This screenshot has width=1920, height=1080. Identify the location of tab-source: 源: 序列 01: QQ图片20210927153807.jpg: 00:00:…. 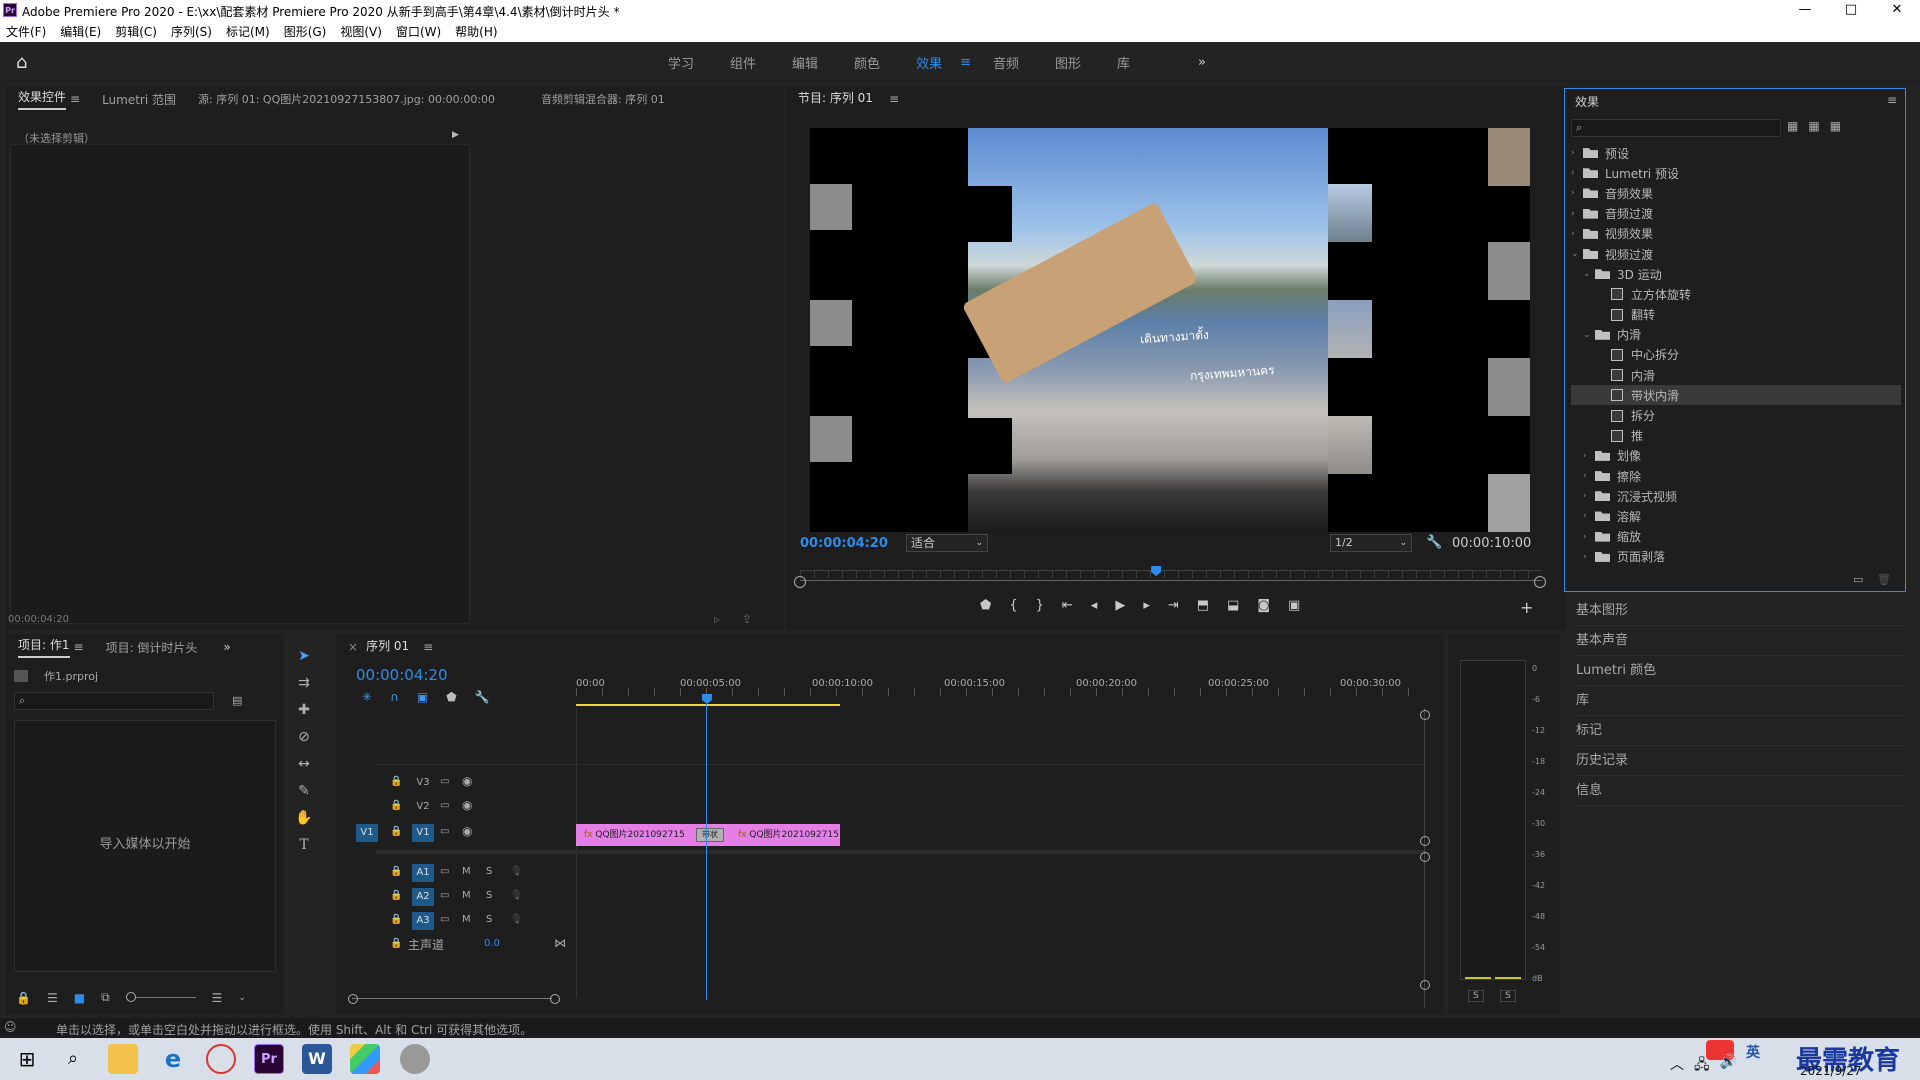
(346, 99).